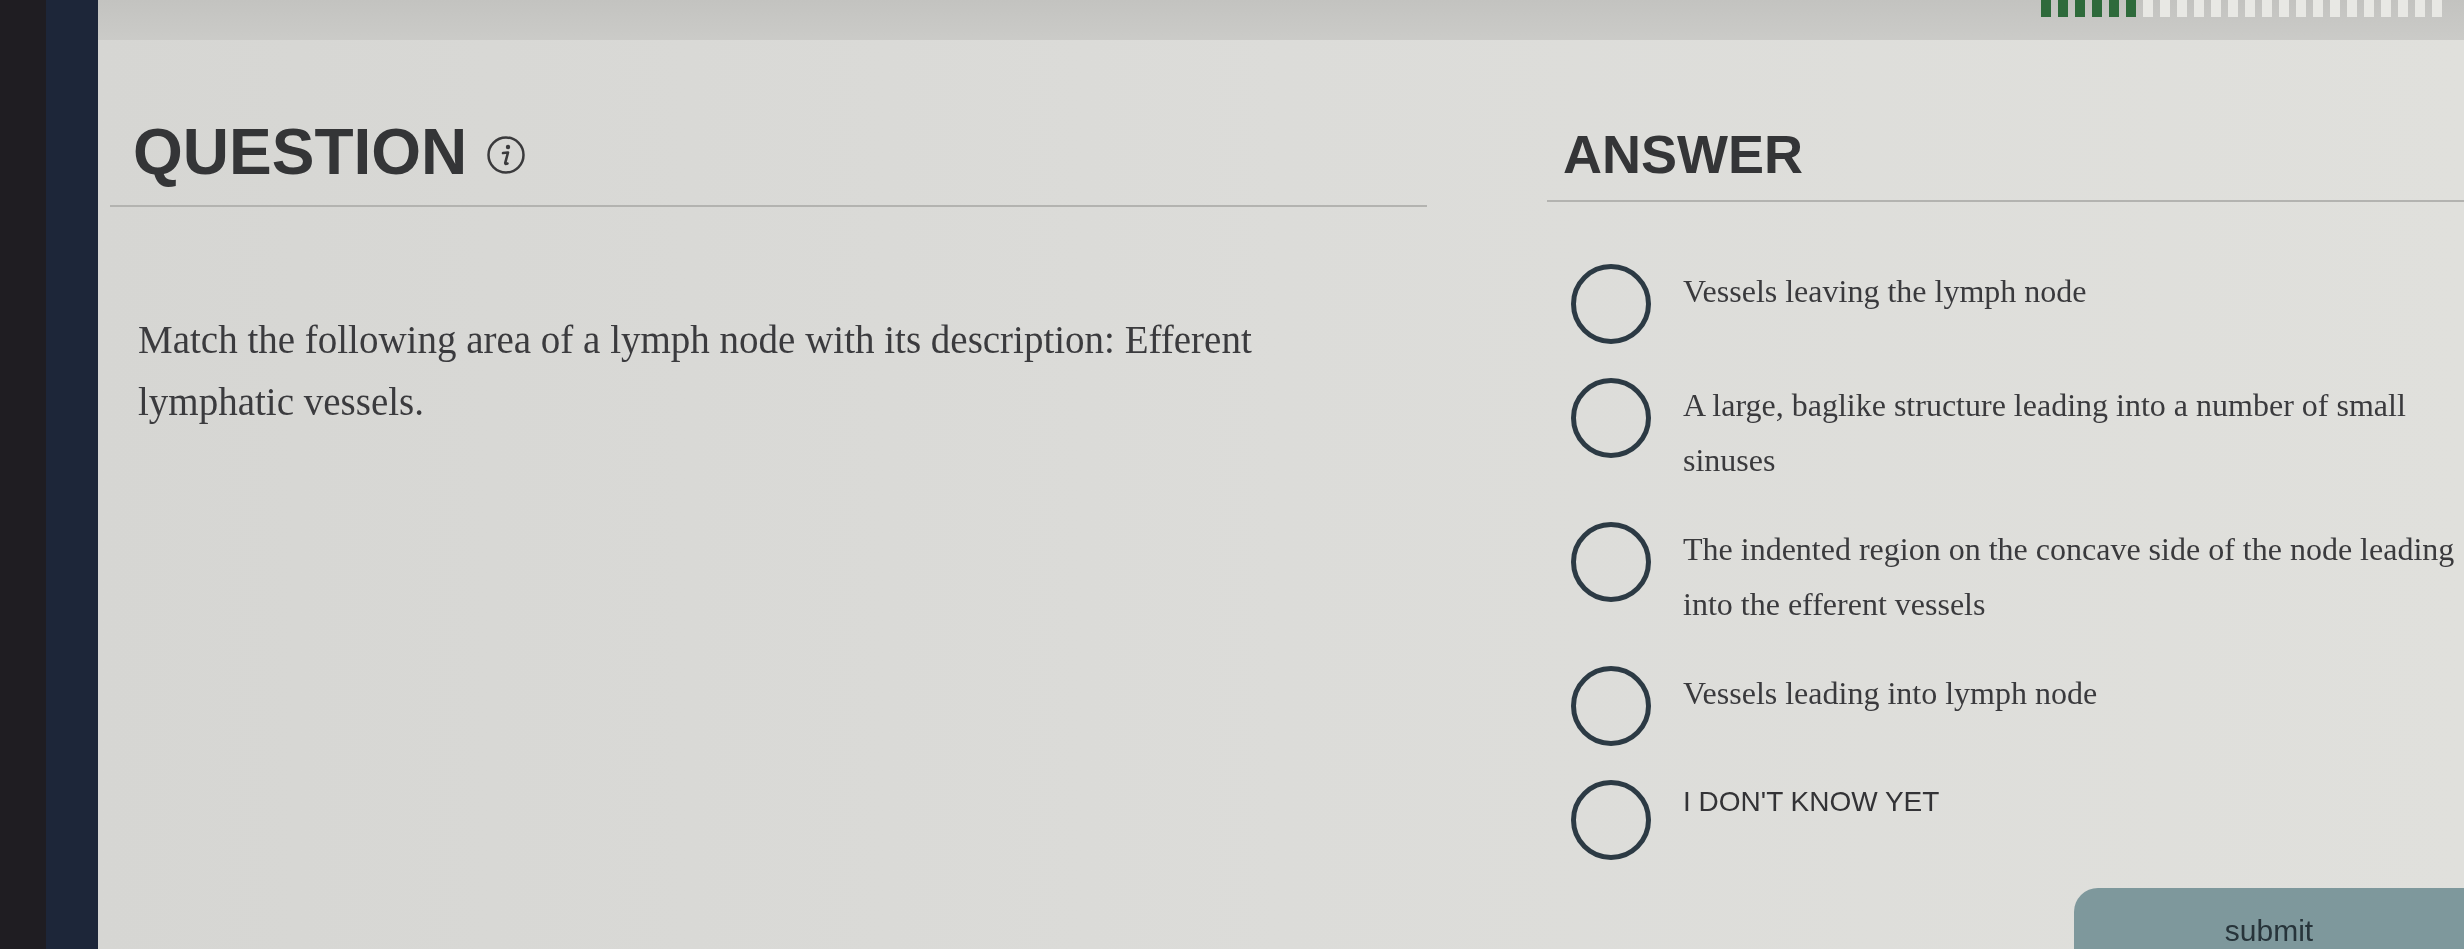 This screenshot has width=2464, height=949. Describe the element at coordinates (2073, 433) in the screenshot. I see `option-label: A large, baglike structure leading into a number of small sinuses` at that location.